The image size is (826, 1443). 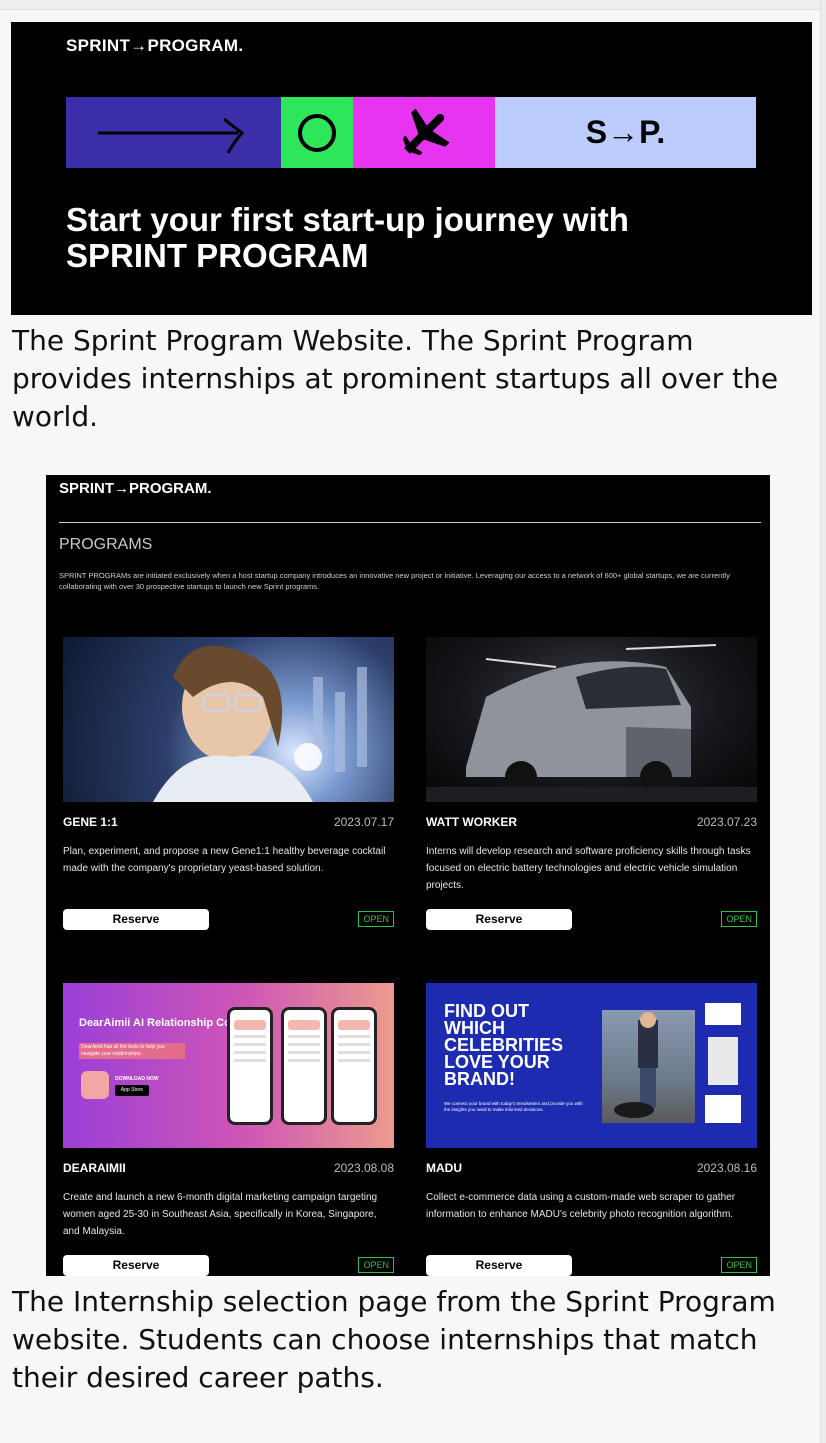 I want to click on dearaimii-title: DearAimii AI Relationship Coach, so click(x=164, y=1023).